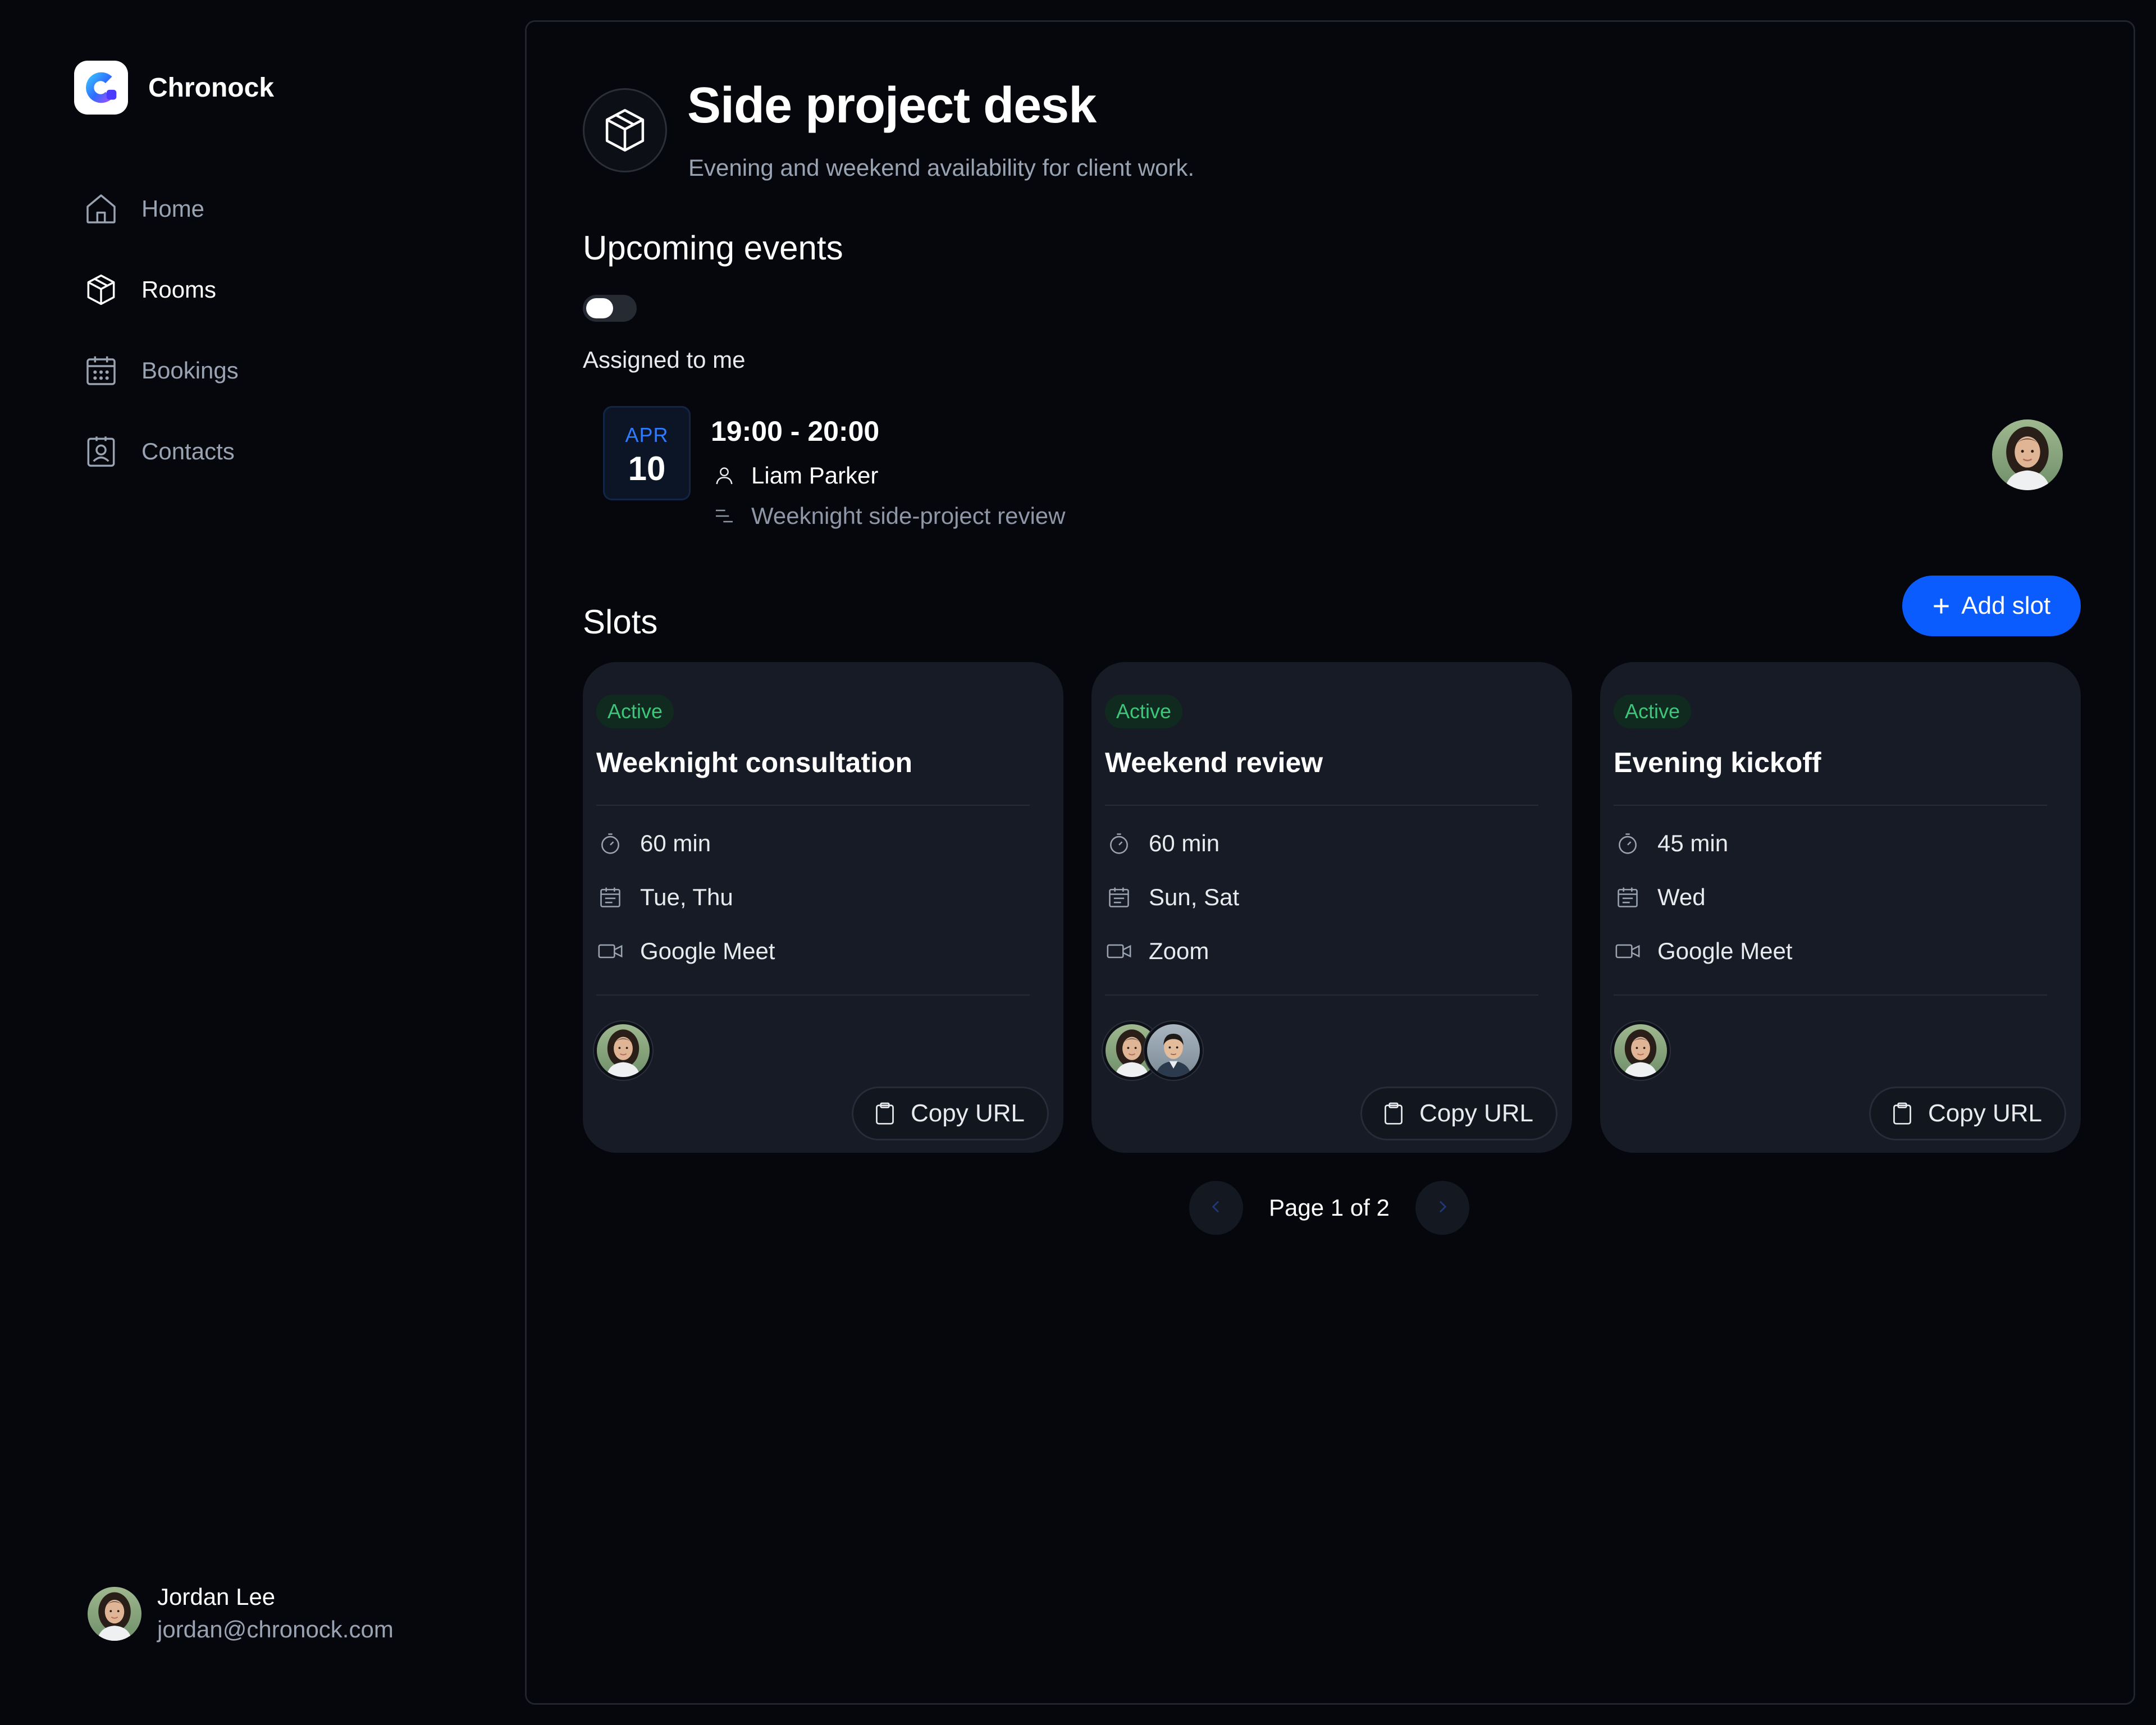 The image size is (2156, 1725). I want to click on app-name: Chronock, so click(211, 87).